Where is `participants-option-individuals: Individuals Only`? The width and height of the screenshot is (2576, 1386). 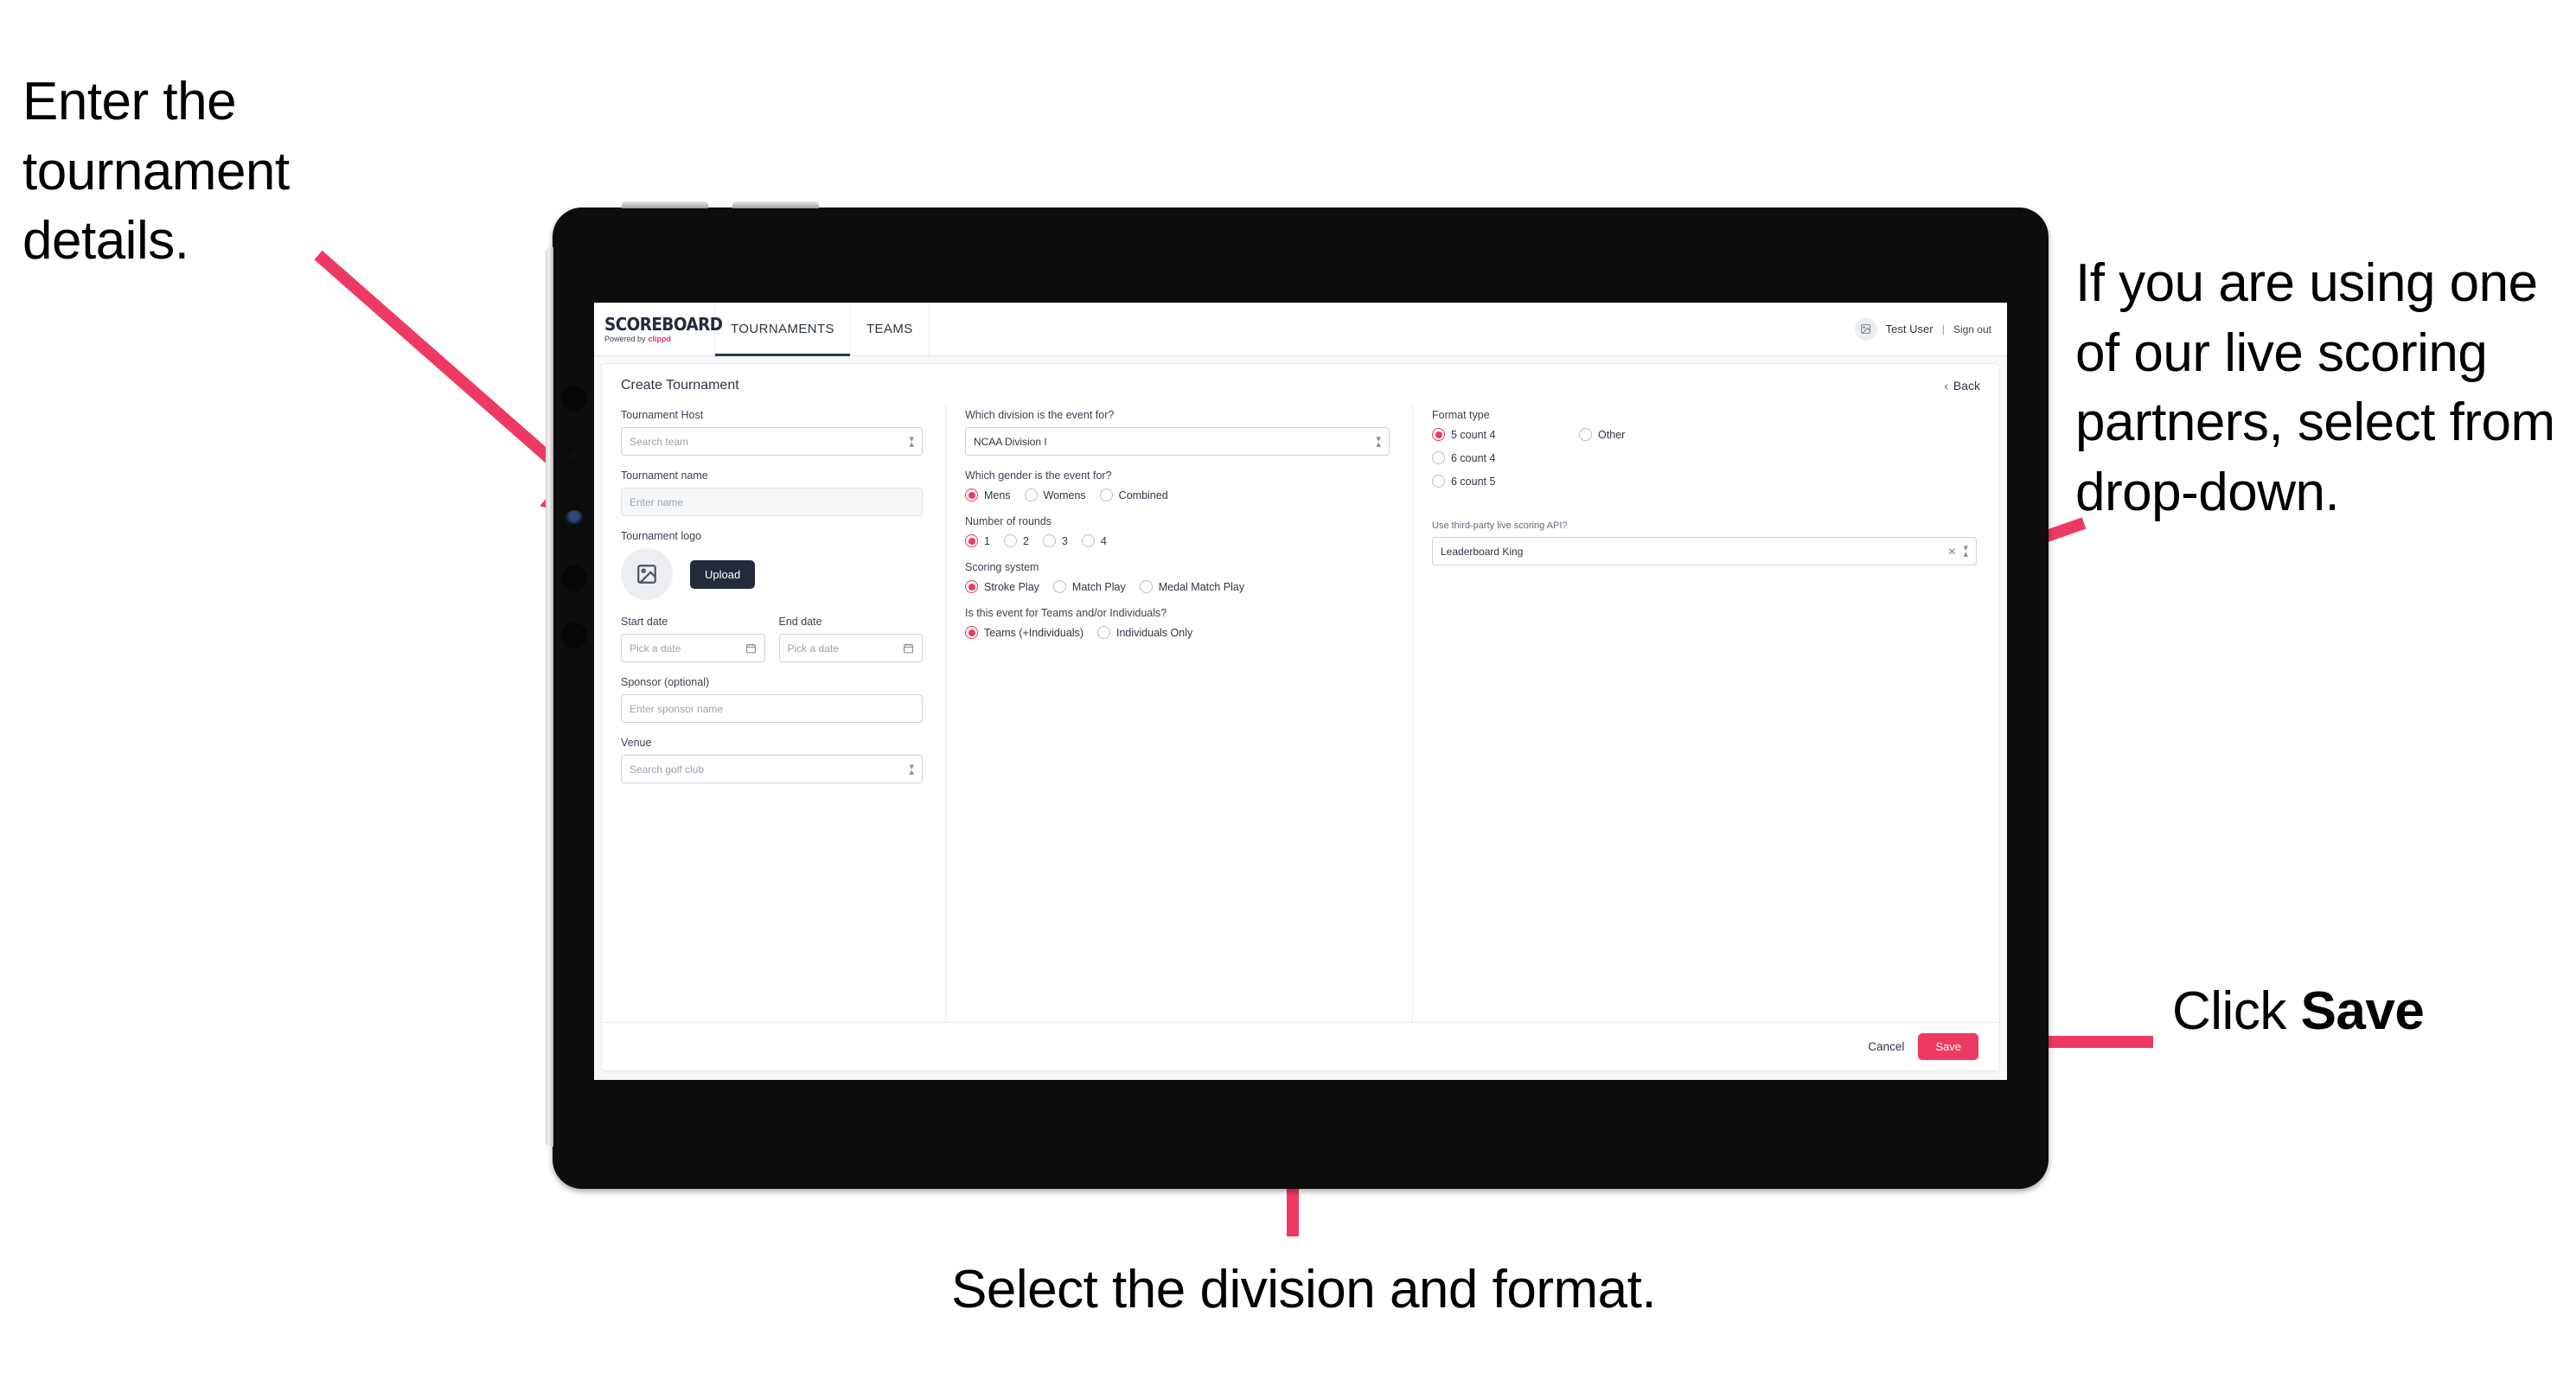 participants-option-individuals: Individuals Only is located at coordinates (1144, 632).